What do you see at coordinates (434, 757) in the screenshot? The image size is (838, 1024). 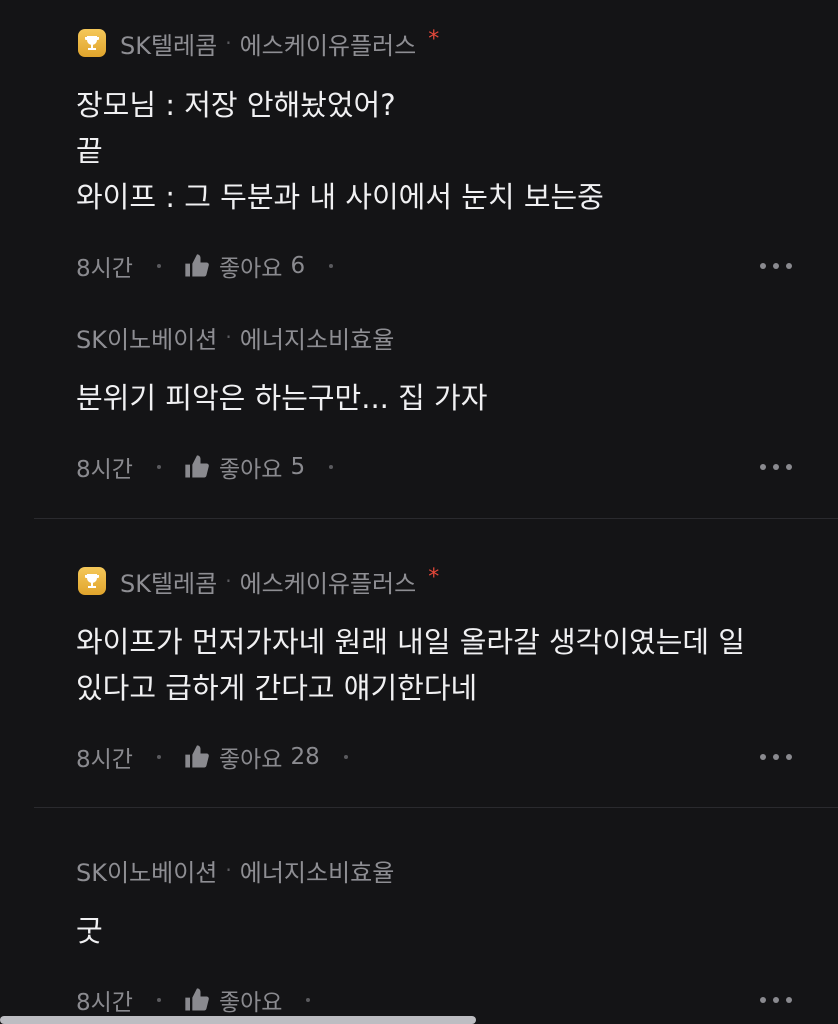 I see `comment-actions: 8시간 좋아요 28` at bounding box center [434, 757].